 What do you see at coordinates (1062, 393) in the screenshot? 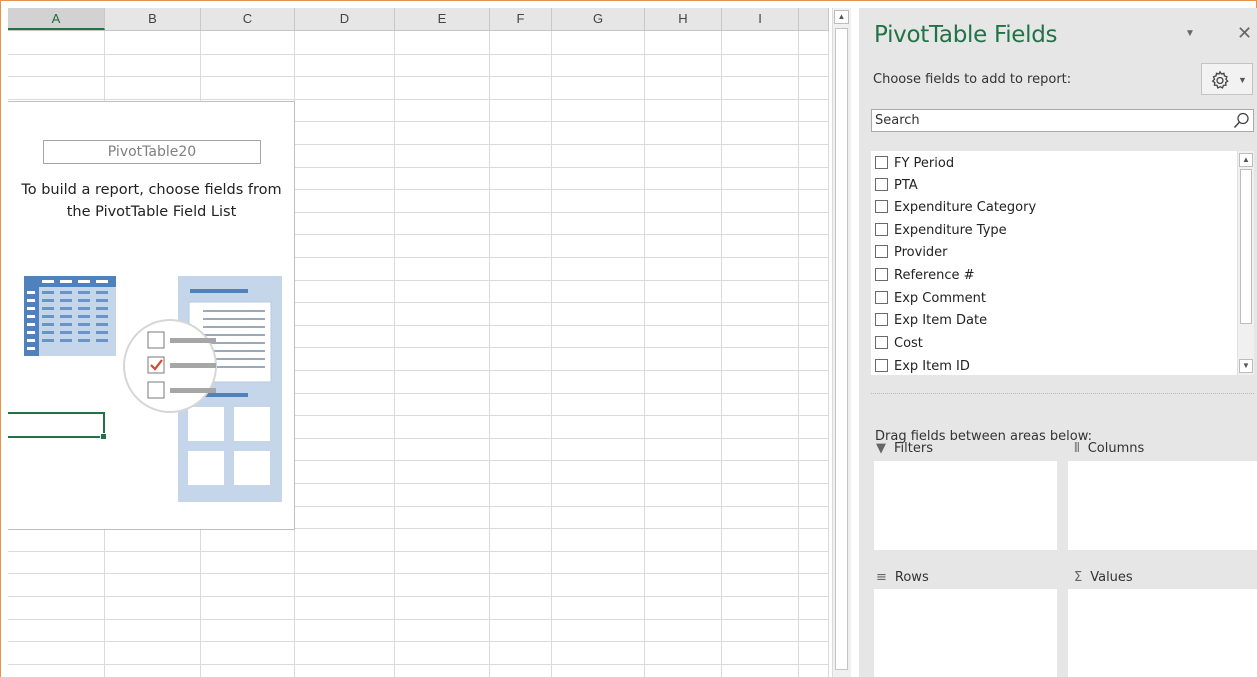
I see `divider` at bounding box center [1062, 393].